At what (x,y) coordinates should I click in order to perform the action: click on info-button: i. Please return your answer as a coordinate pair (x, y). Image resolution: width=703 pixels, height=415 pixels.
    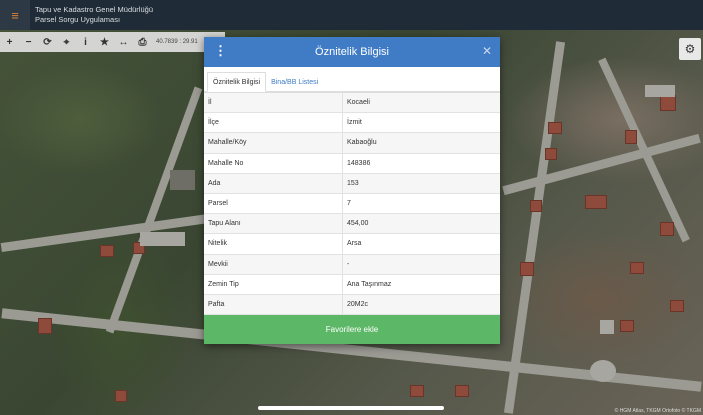
    Looking at the image, I should click on (85, 42).